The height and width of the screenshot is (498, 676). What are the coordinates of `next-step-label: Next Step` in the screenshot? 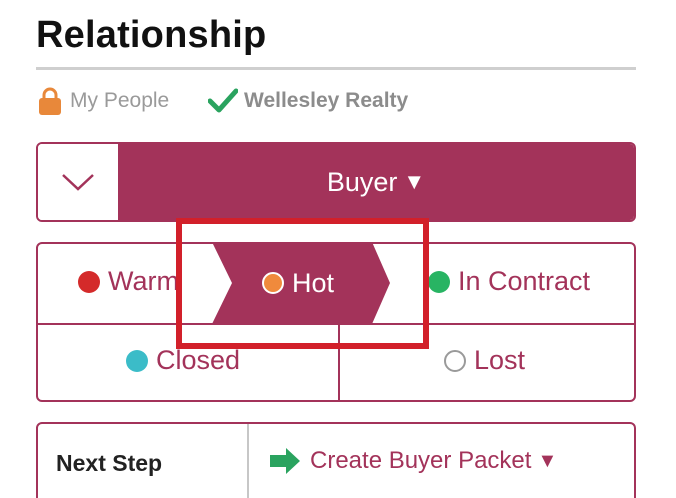 It's located at (109, 463).